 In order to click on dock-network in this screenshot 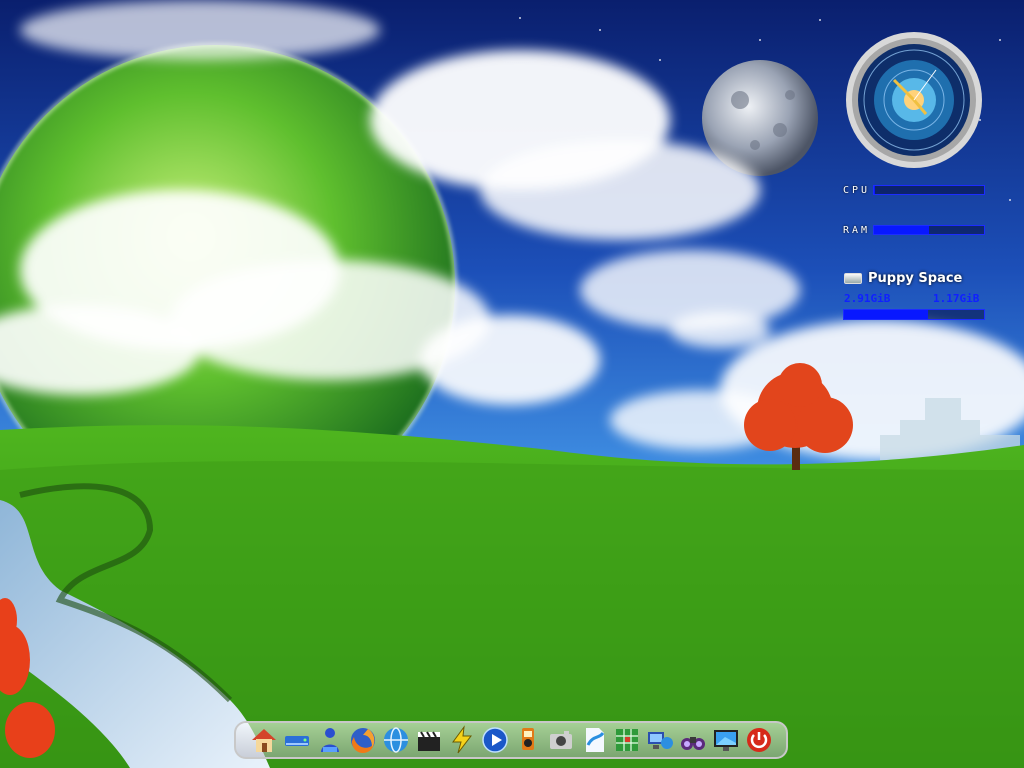, I will do `click(660, 740)`.